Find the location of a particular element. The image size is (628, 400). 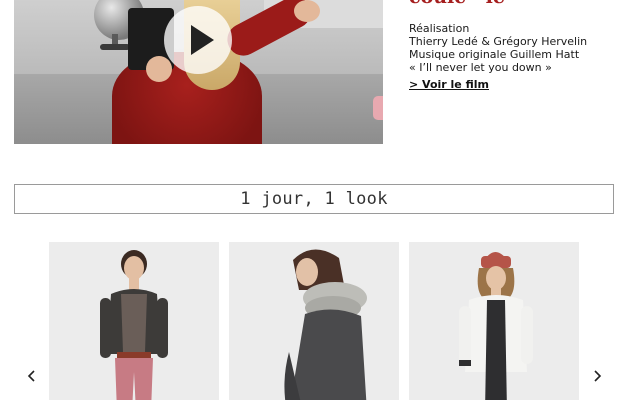

play-button is located at coordinates (198, 40).